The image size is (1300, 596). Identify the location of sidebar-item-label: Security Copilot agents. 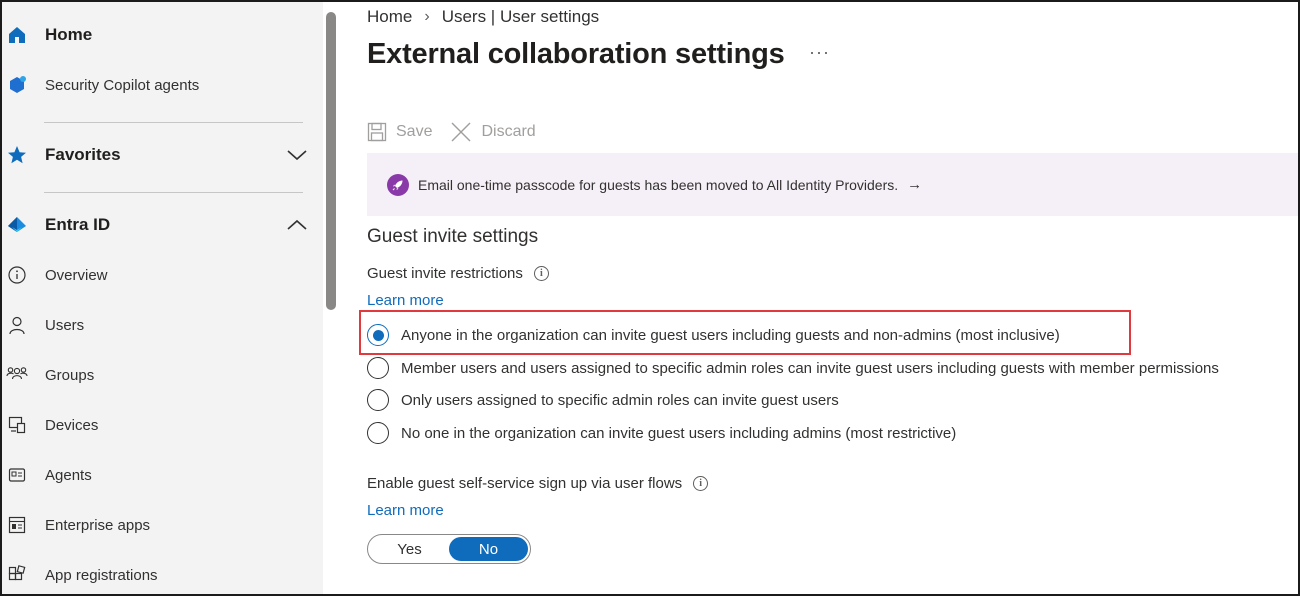
(122, 85).